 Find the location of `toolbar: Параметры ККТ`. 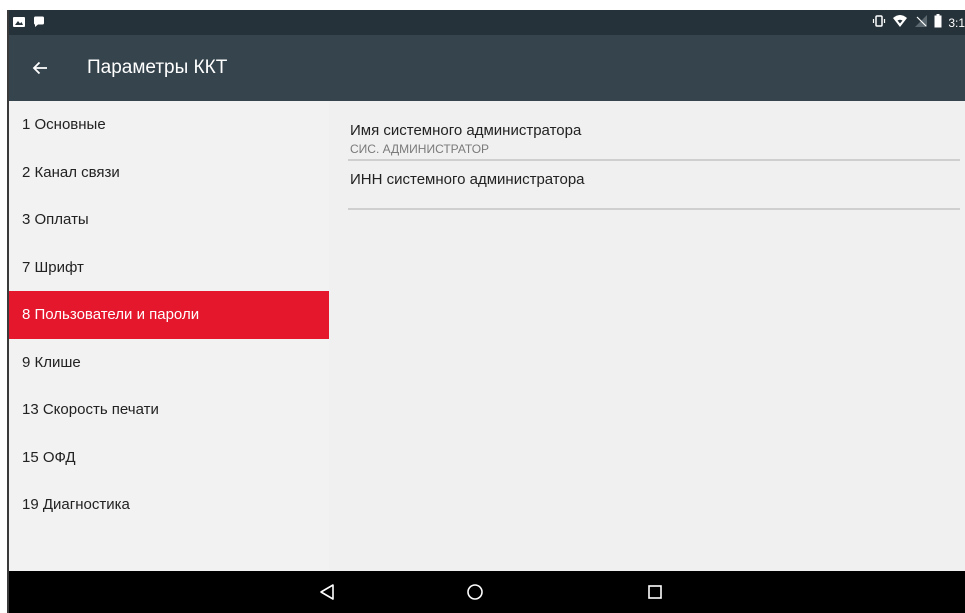

toolbar: Параметры ККТ is located at coordinates (486, 68).